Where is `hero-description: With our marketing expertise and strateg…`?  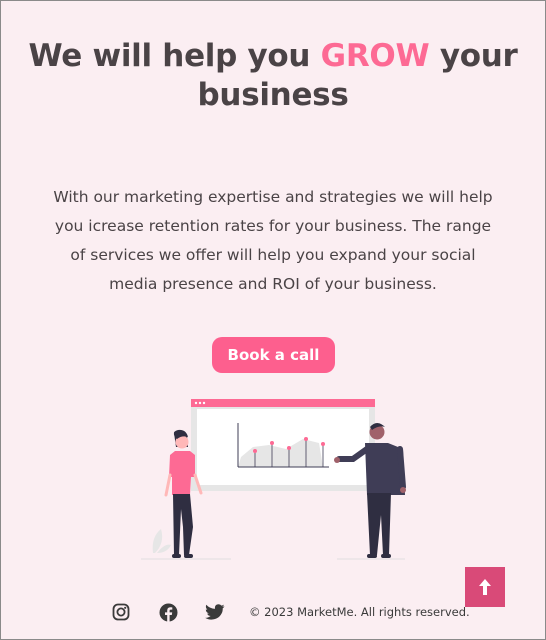
hero-description: With our marketing expertise and strateg… is located at coordinates (273, 240).